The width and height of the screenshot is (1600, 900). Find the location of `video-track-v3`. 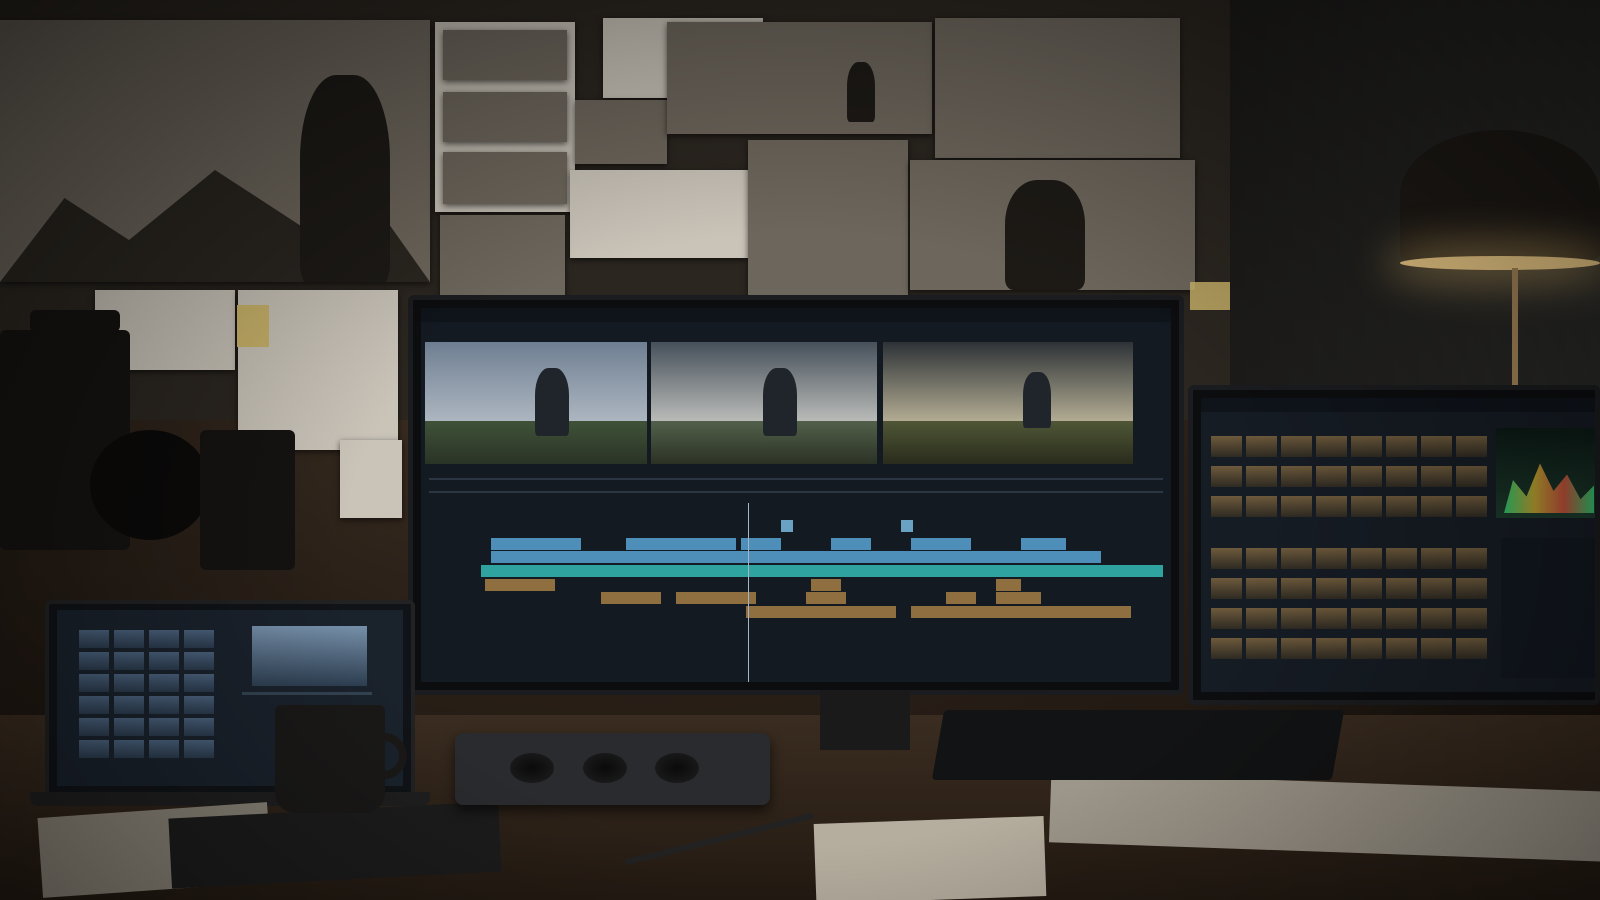

video-track-v3 is located at coordinates (821, 526).